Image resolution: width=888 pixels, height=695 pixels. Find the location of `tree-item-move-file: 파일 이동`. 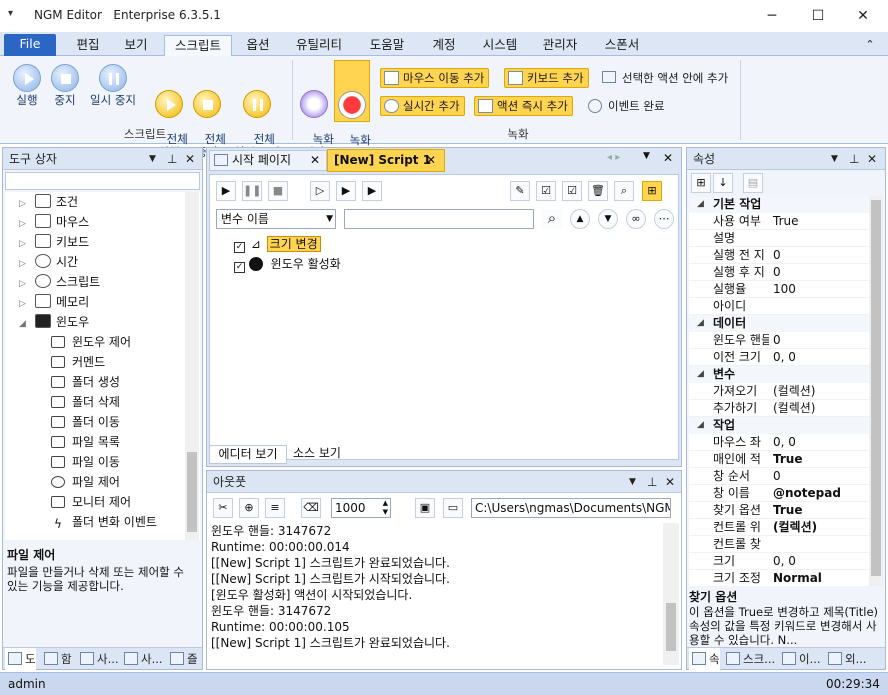

tree-item-move-file: 파일 이동 is located at coordinates (85, 462).